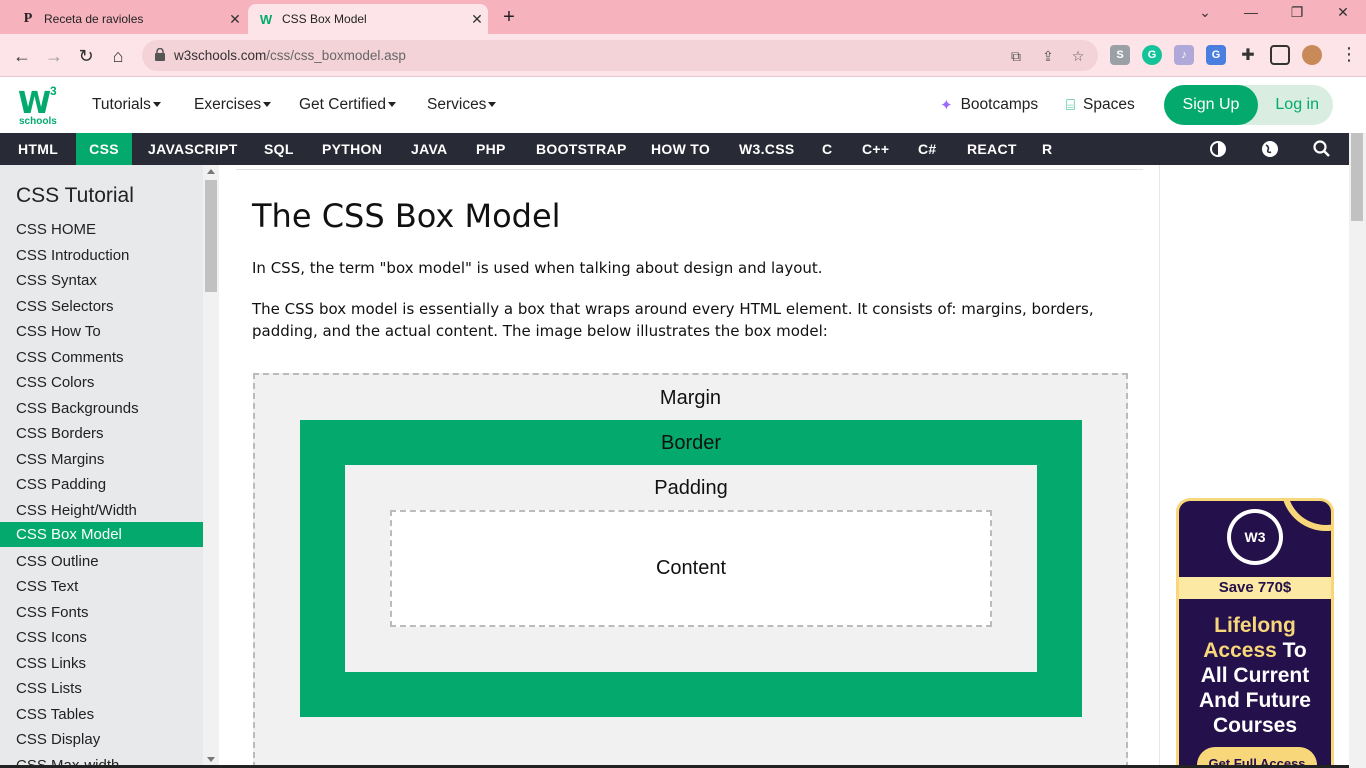 The image size is (1366, 768). I want to click on lang-howto: HOW TO, so click(680, 149).